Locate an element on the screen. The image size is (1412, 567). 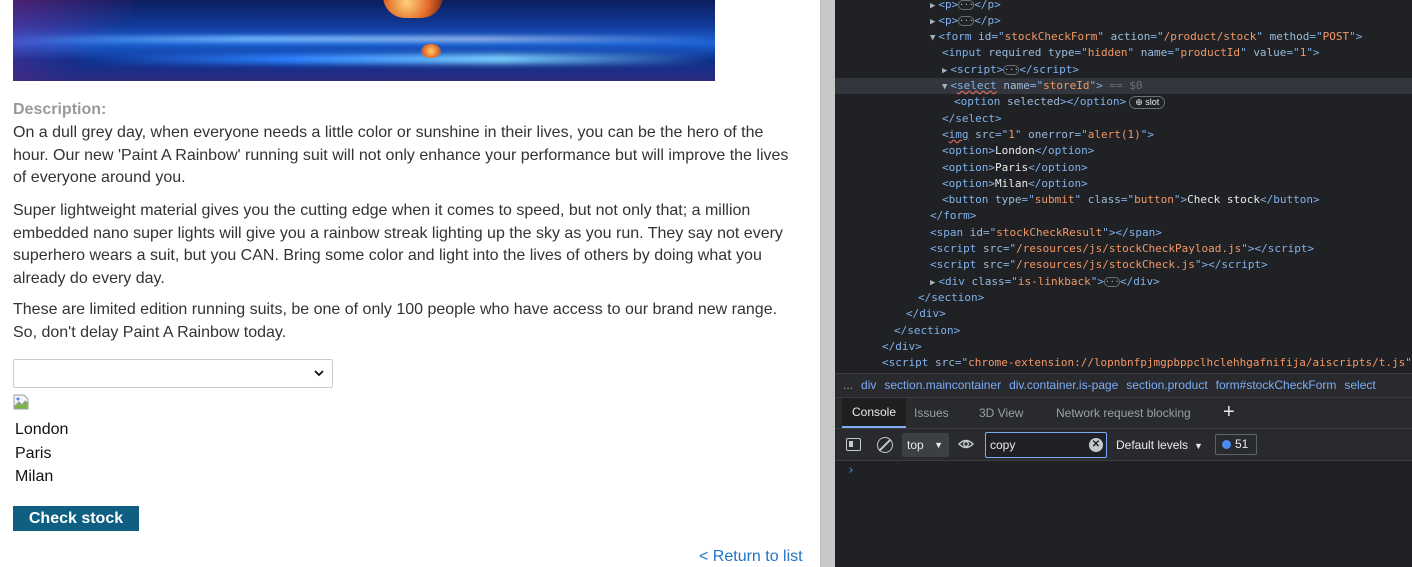
breadcrumb-item: form#stockCheckForm is located at coordinates (1276, 385).